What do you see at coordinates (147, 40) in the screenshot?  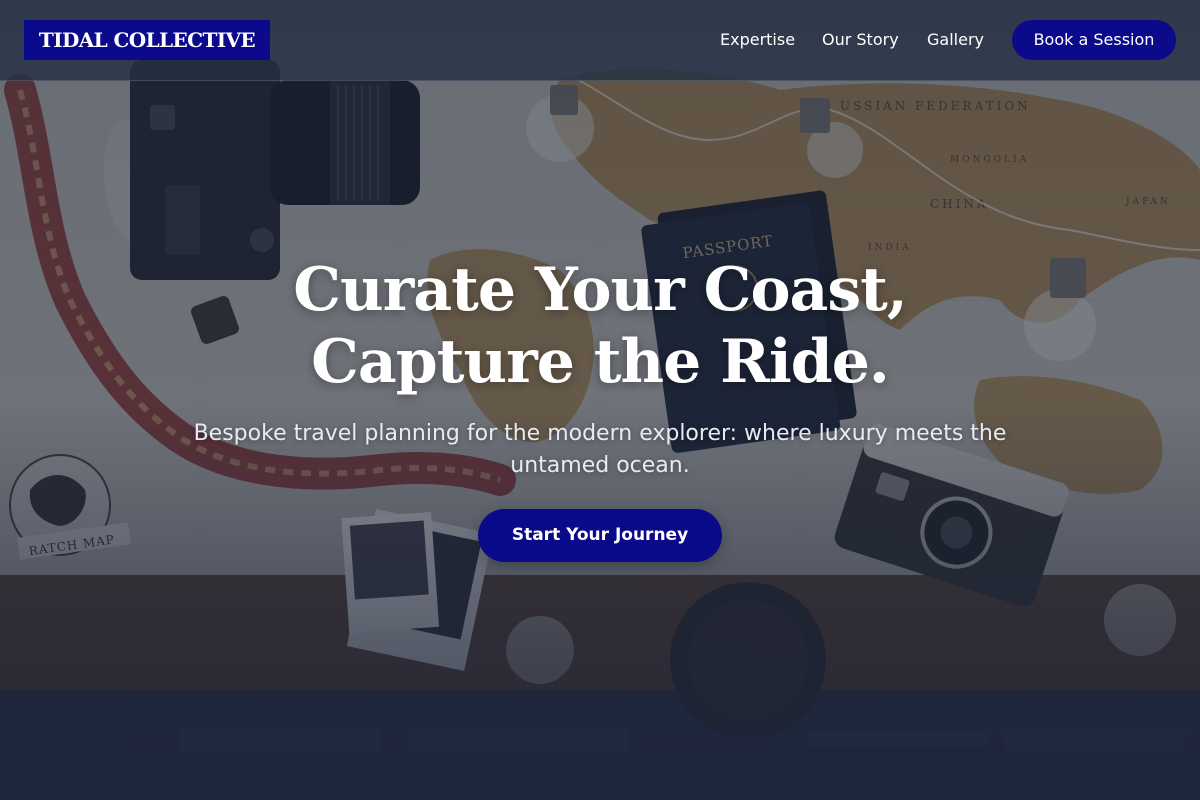 I see `site-logo: TIDAL COLLECTIVE` at bounding box center [147, 40].